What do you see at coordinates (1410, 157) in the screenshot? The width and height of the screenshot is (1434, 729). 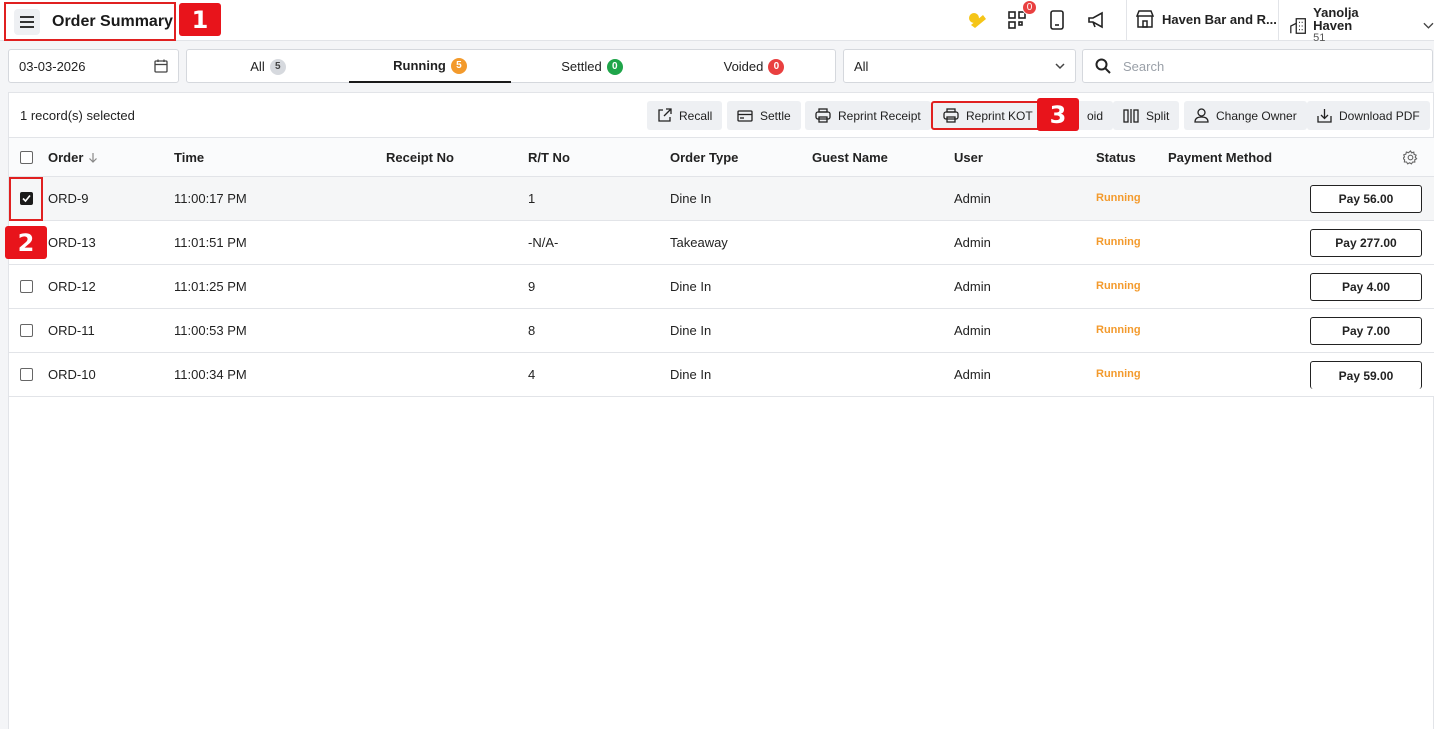 I see `settings-gear-icon` at bounding box center [1410, 157].